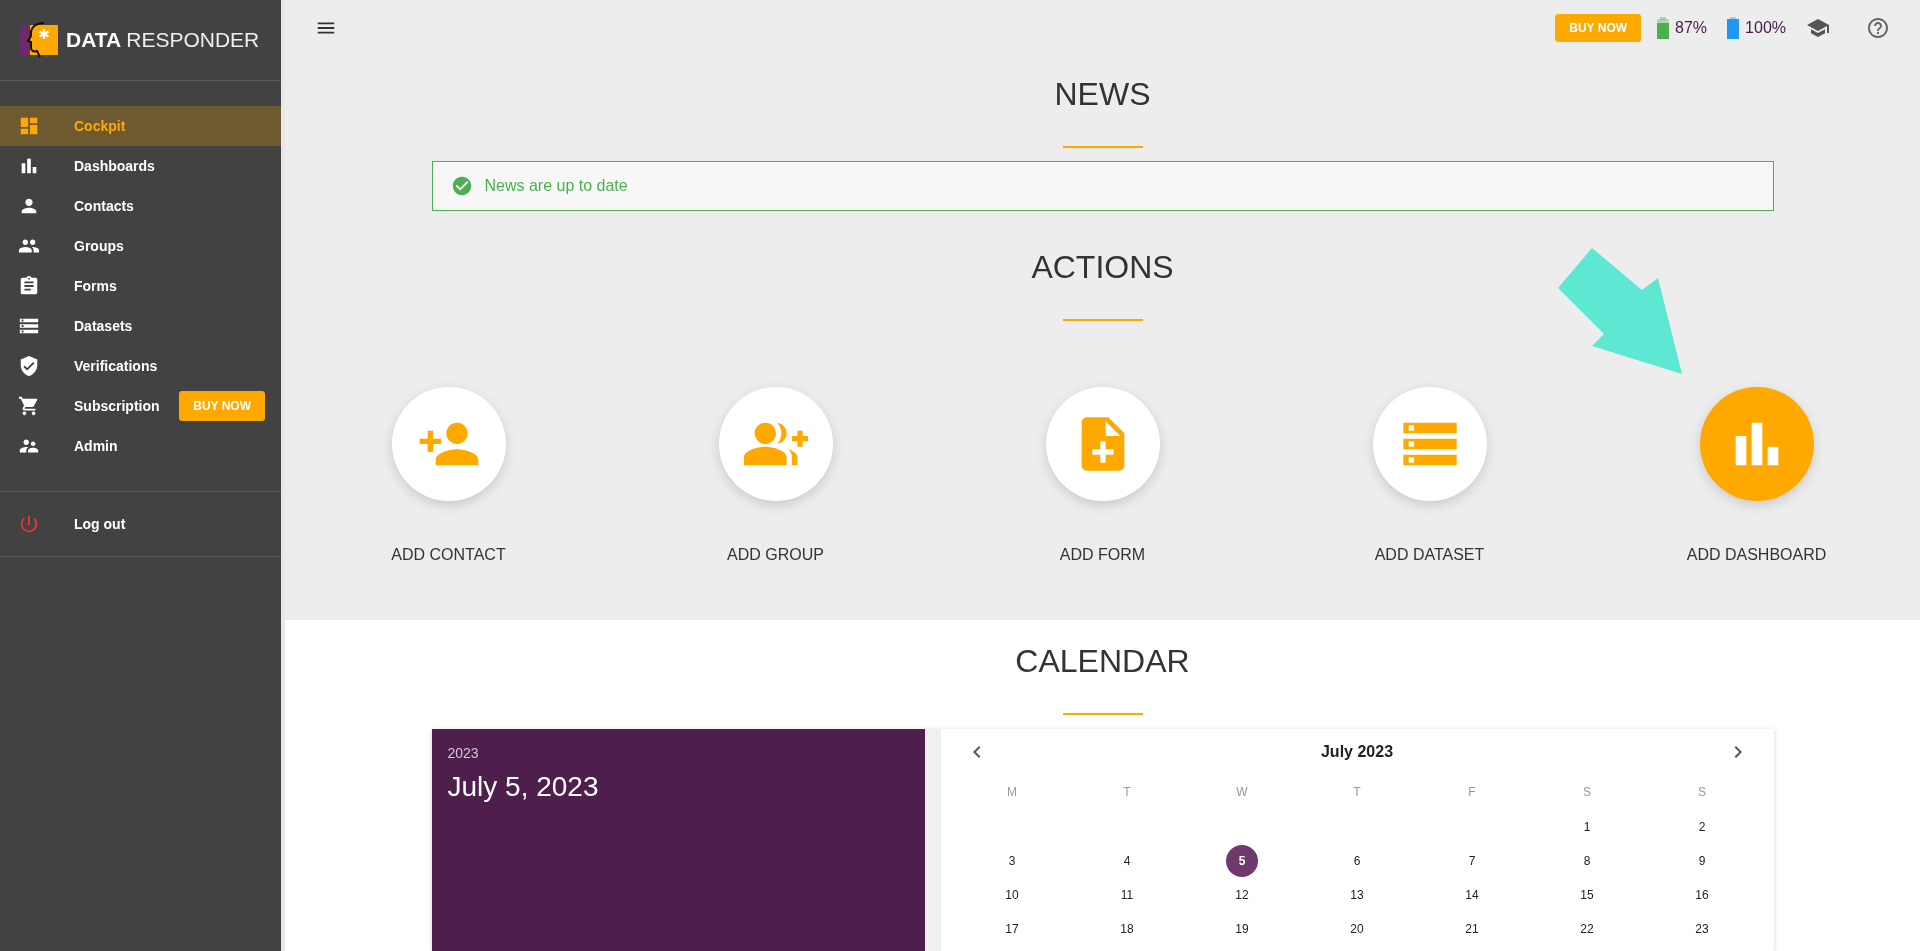 This screenshot has width=1920, height=951. I want to click on battery-reading: 100%, so click(1765, 28).